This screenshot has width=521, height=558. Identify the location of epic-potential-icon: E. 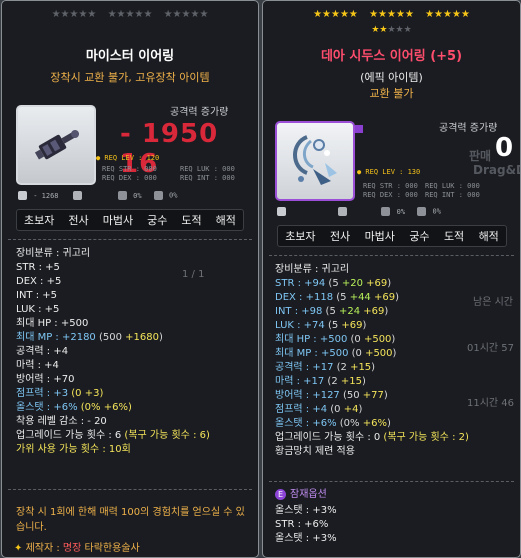
(280, 494).